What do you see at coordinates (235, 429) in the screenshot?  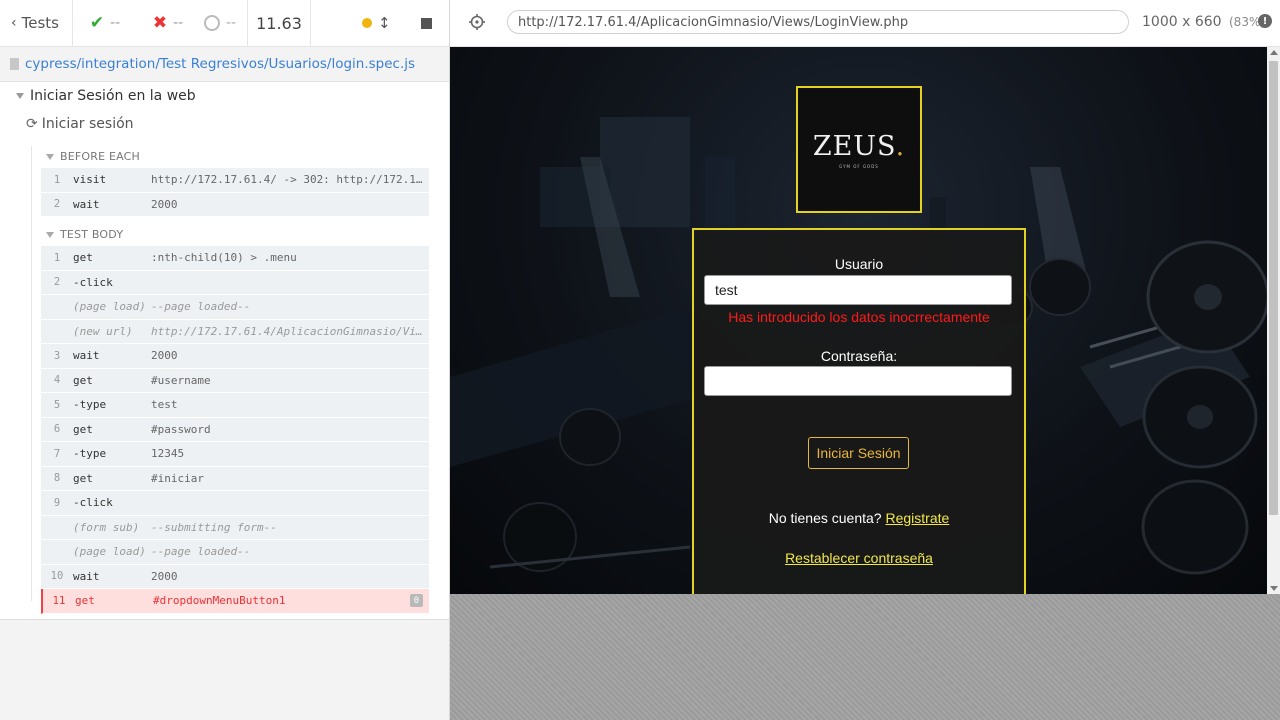 I see `command-row: 6 get #password` at bounding box center [235, 429].